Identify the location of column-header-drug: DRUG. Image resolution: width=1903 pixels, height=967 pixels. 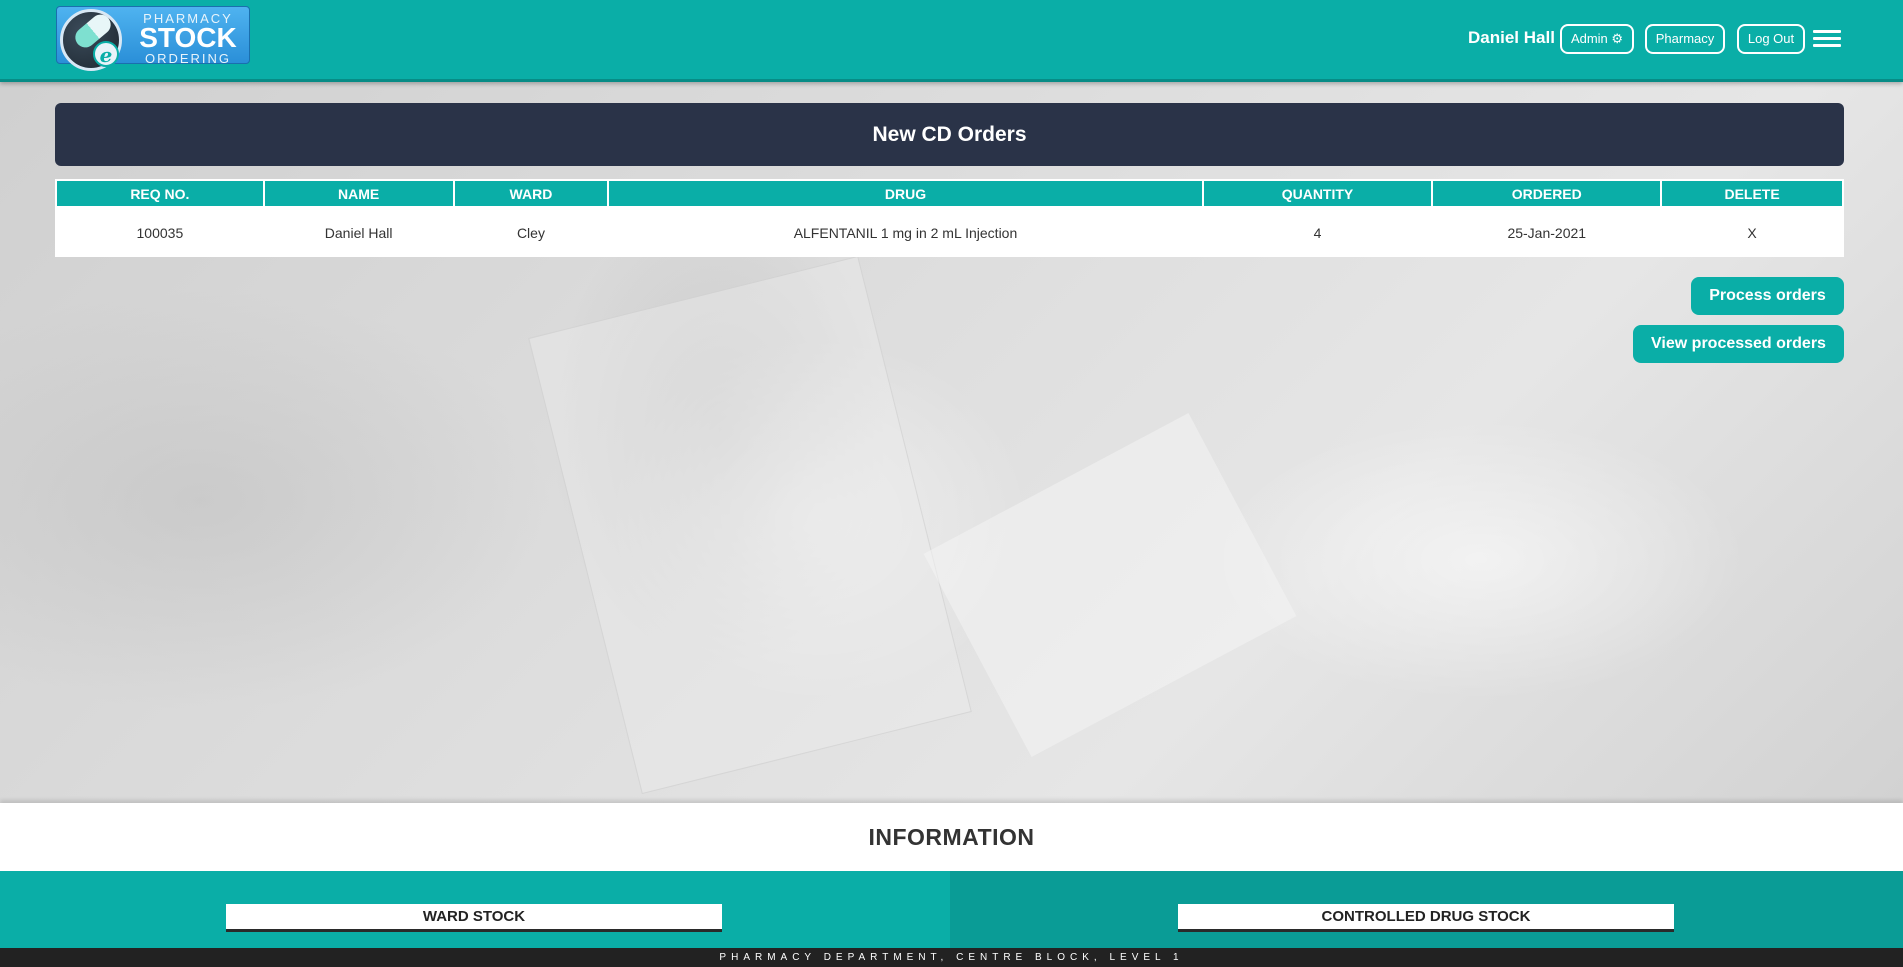
(905, 193).